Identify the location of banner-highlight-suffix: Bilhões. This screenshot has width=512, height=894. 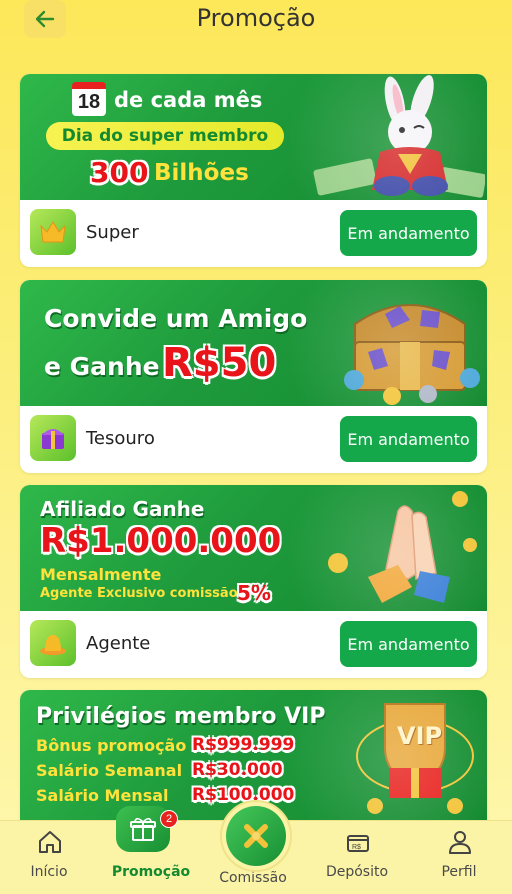
(201, 173).